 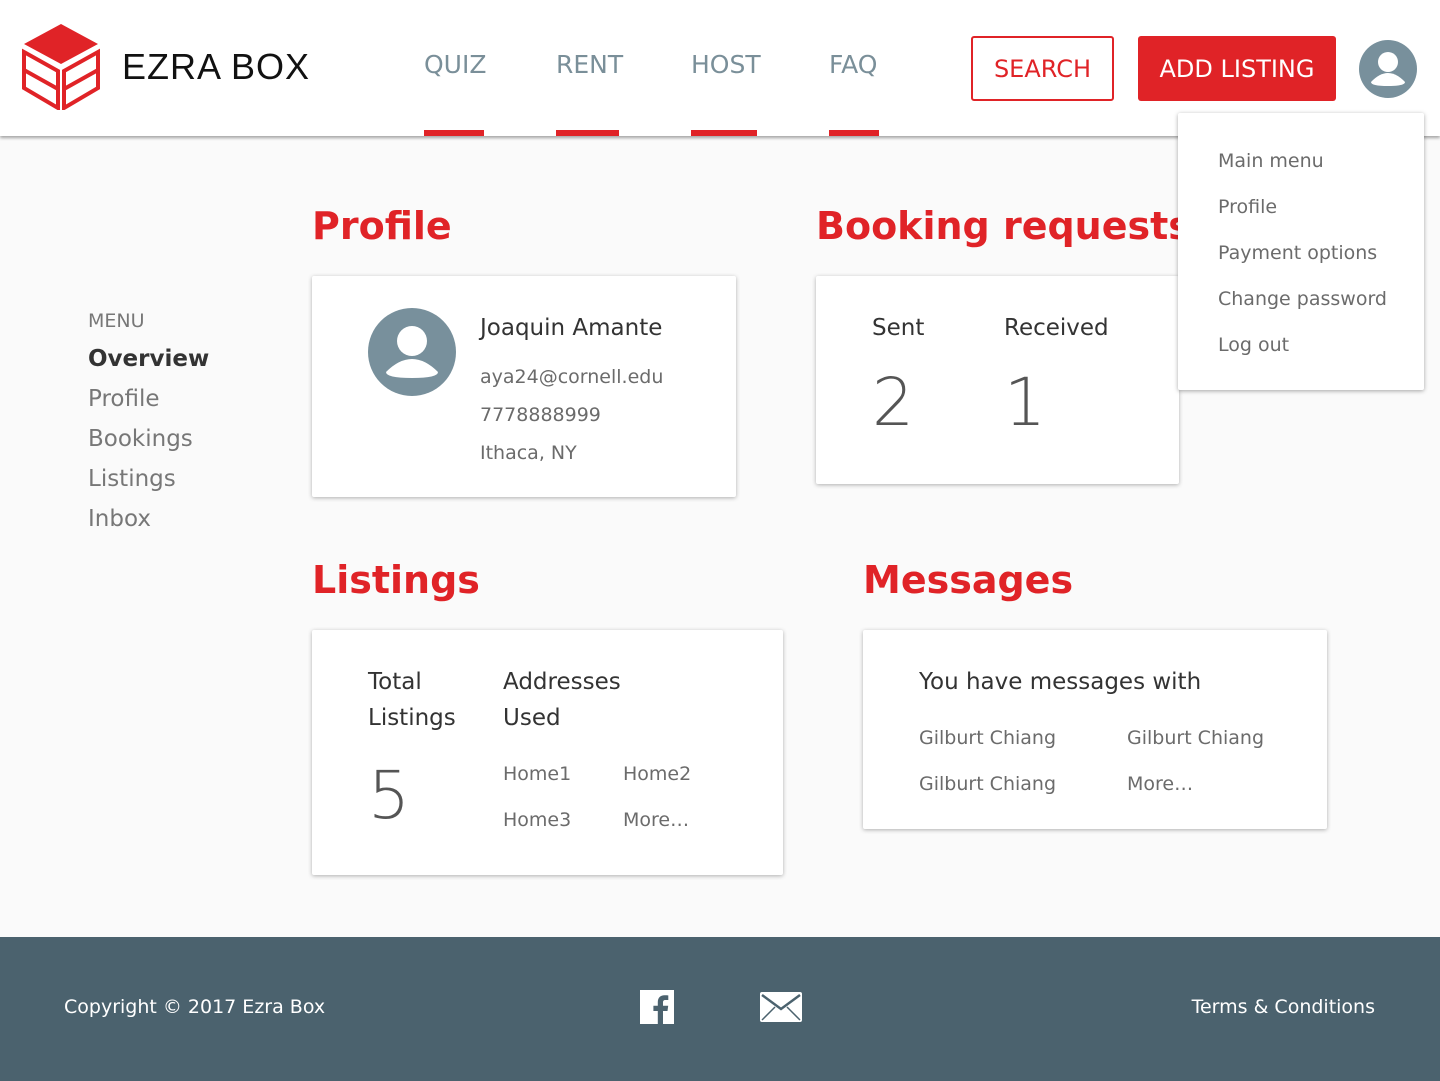 I want to click on dropdown-item-change-password: Change password, so click(x=1302, y=299).